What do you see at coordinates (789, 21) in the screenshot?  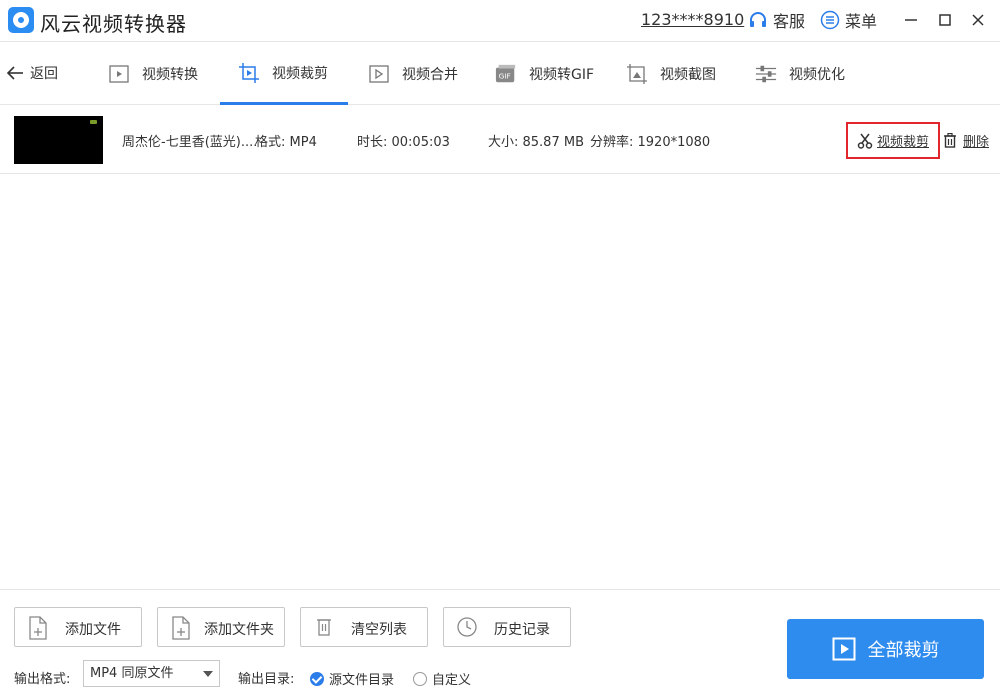 I see `support-label: 客服` at bounding box center [789, 21].